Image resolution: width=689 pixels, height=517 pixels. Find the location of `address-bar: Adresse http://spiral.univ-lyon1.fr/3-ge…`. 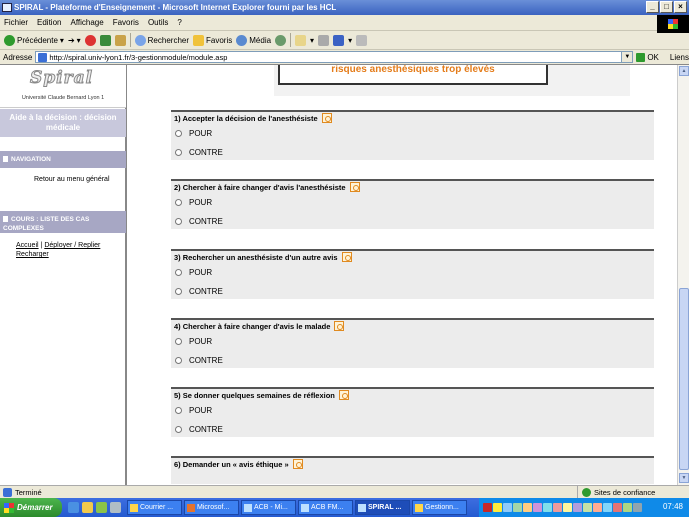

address-bar: Adresse http://spiral.univ-lyon1.fr/3-ge… is located at coordinates (344, 57).